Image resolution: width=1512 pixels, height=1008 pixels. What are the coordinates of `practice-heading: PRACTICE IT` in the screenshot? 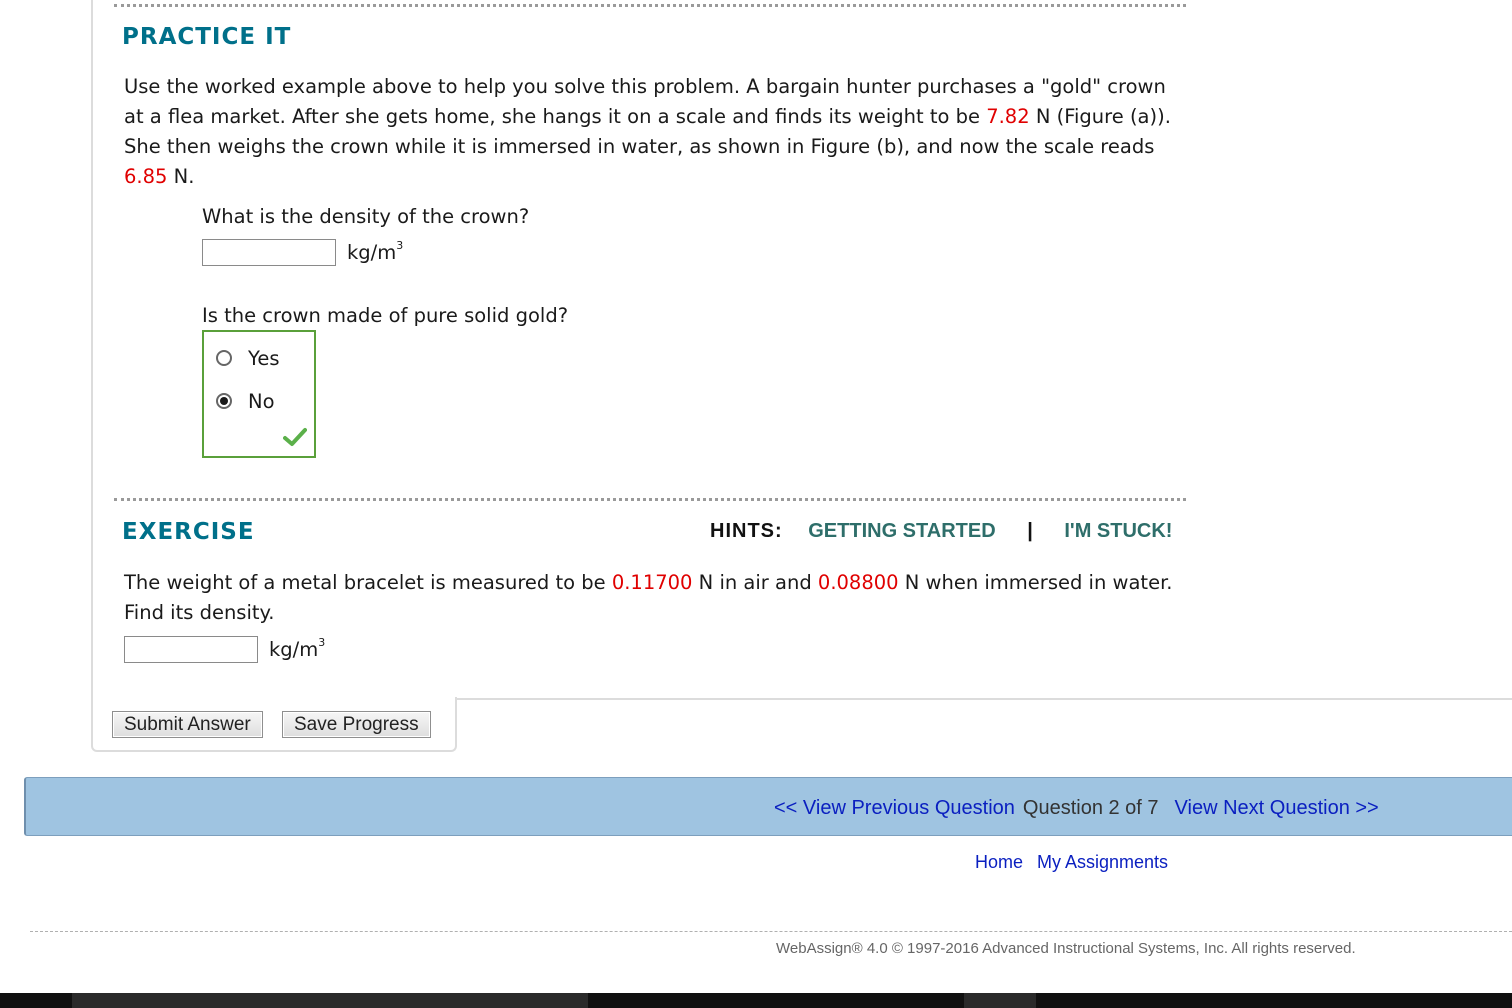 It's located at (207, 37).